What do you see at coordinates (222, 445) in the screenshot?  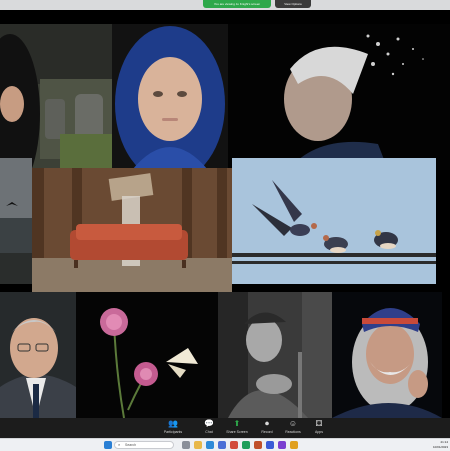 I see `zoom-app-icon` at bounding box center [222, 445].